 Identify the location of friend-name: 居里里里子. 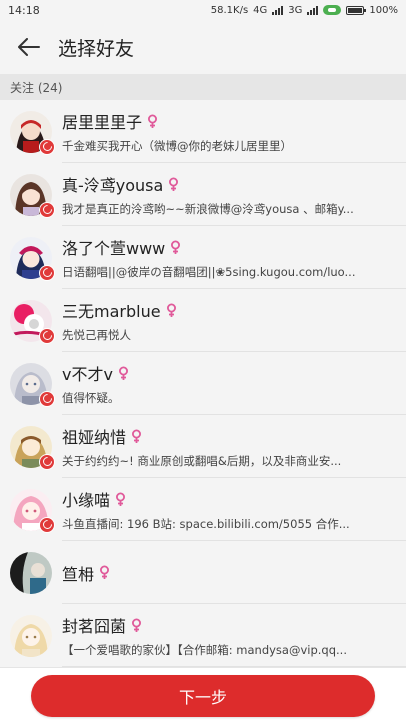
(102, 122).